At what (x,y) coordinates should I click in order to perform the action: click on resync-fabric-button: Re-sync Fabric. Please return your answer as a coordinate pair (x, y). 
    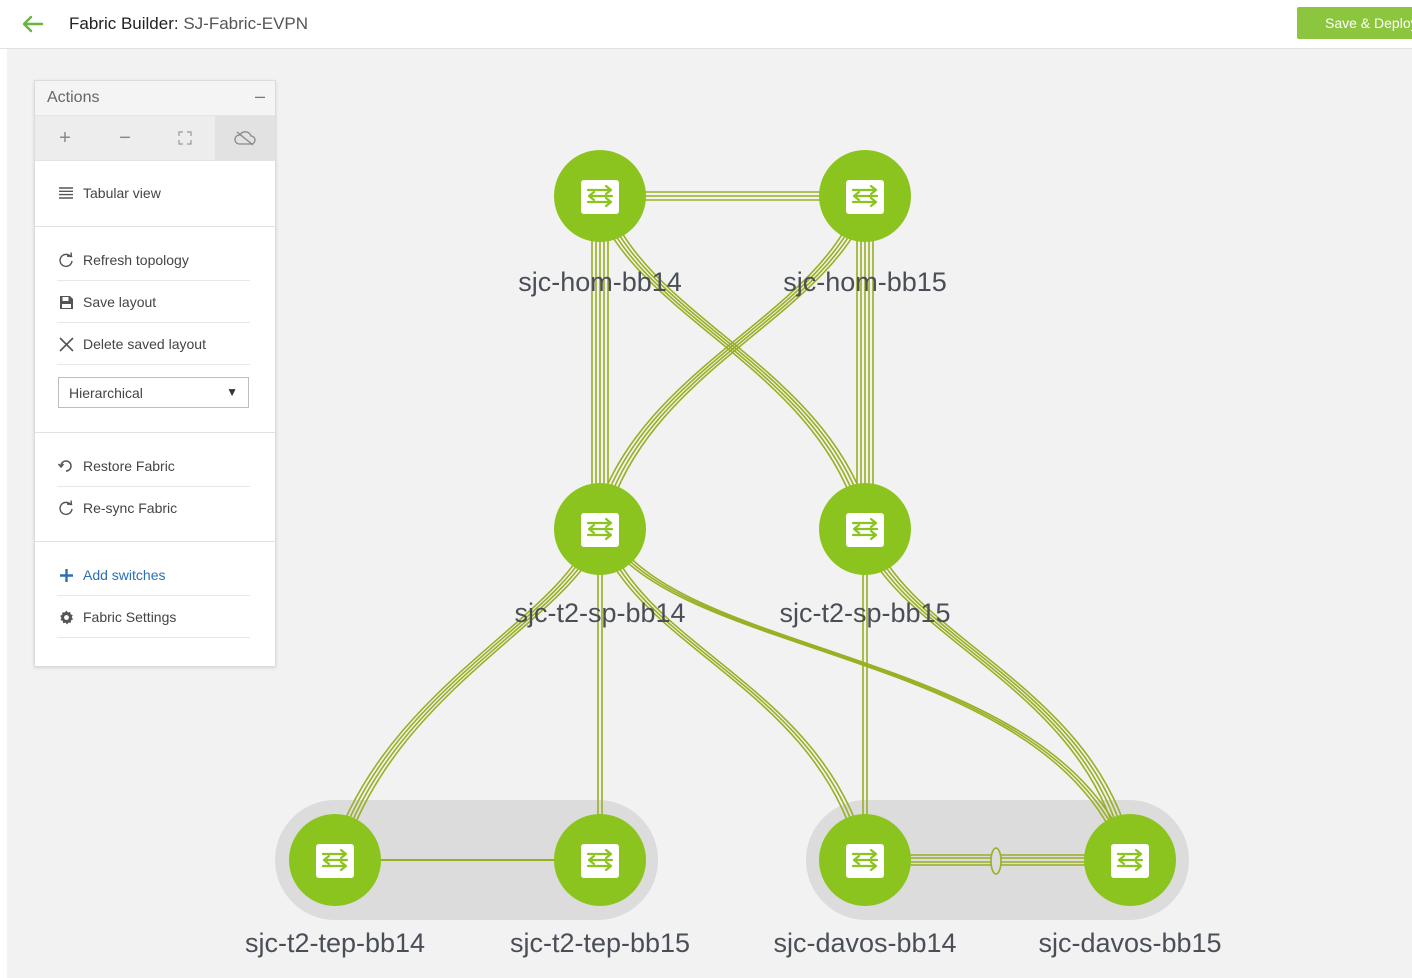
    Looking at the image, I should click on (153, 508).